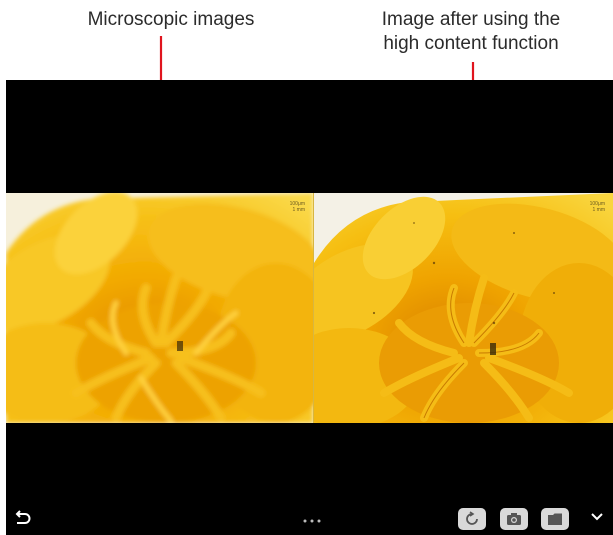 This screenshot has width=613, height=535. I want to click on back-arrow-icon, so click(23, 518).